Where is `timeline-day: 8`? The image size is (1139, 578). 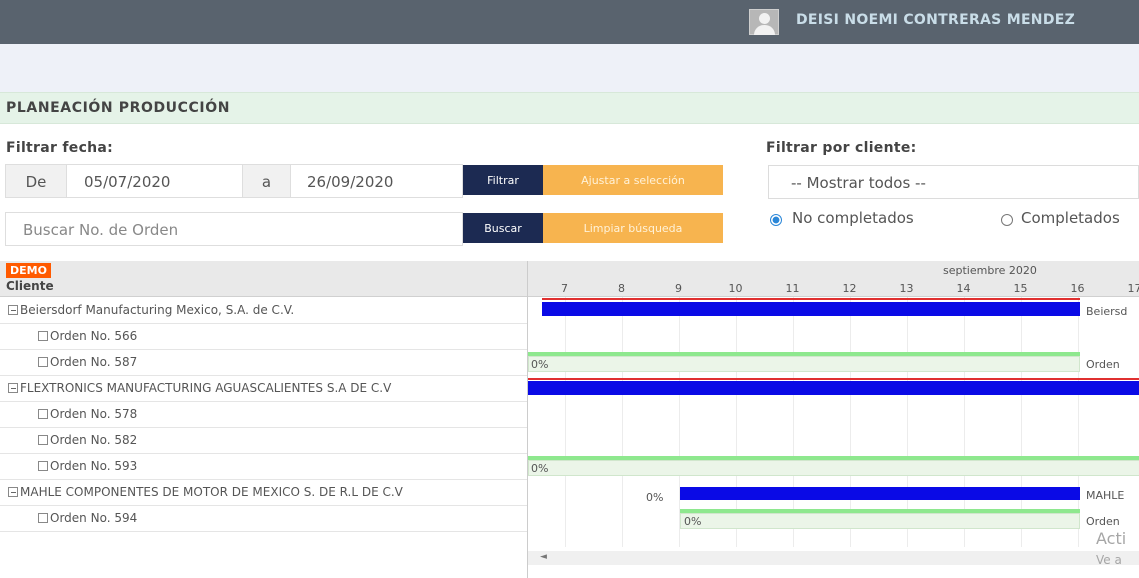
timeline-day: 8 is located at coordinates (621, 288).